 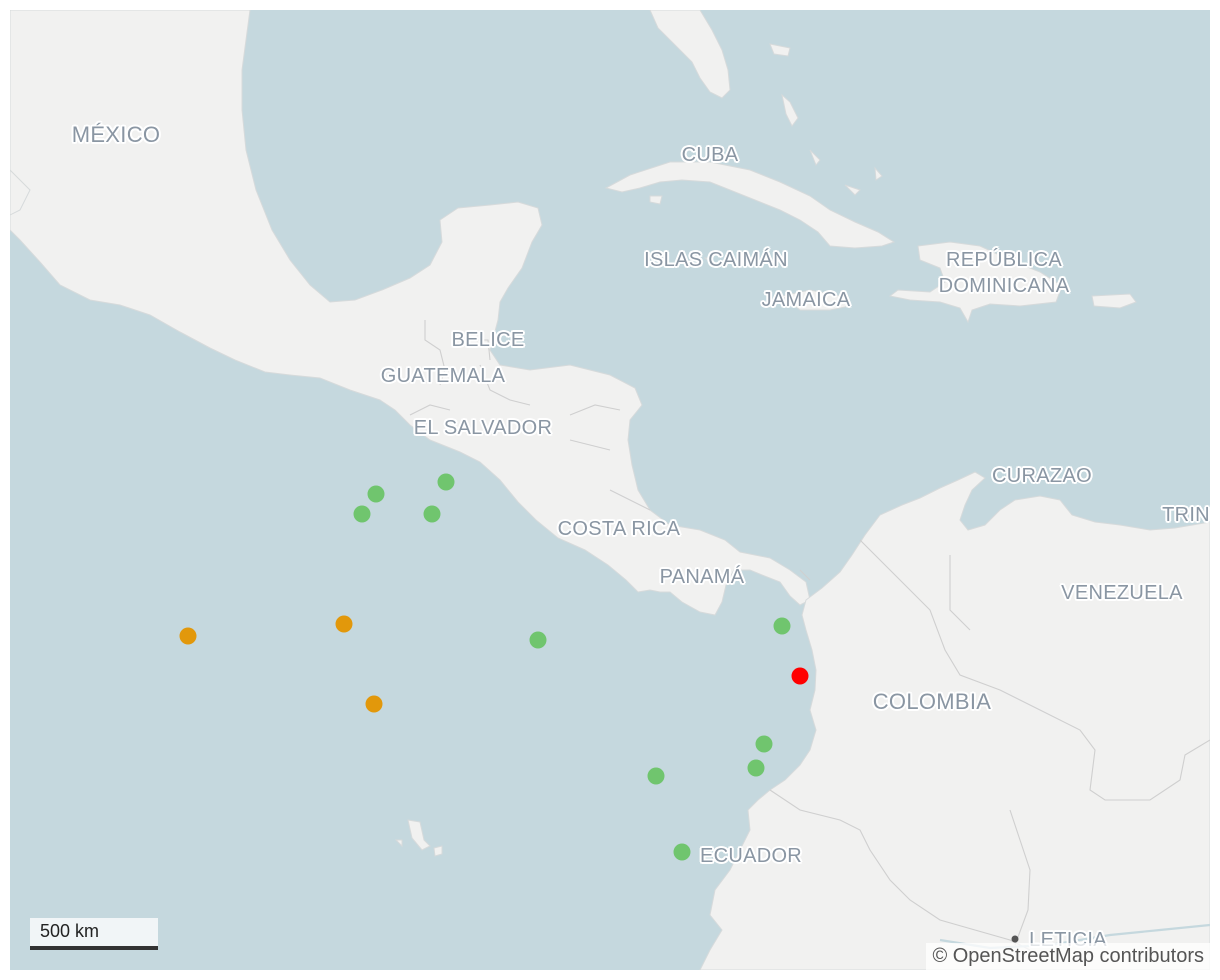 What do you see at coordinates (1114, 301) in the screenshot?
I see `land-puerto-rico` at bounding box center [1114, 301].